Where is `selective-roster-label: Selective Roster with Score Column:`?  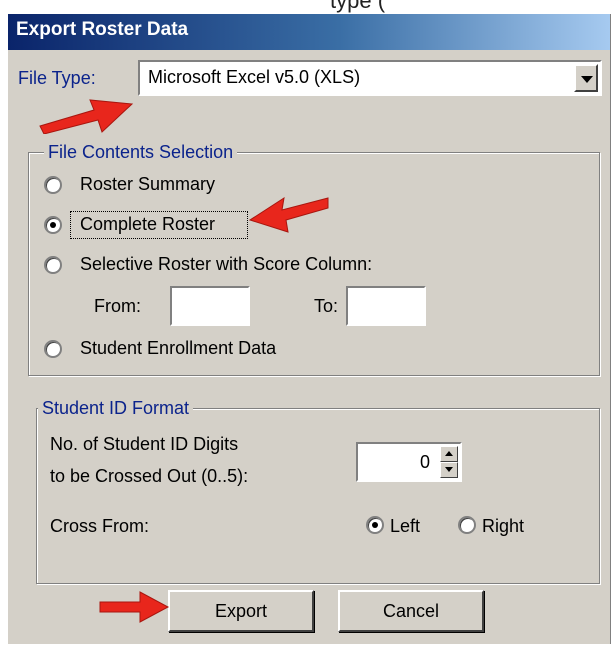 selective-roster-label: Selective Roster with Score Column: is located at coordinates (226, 264).